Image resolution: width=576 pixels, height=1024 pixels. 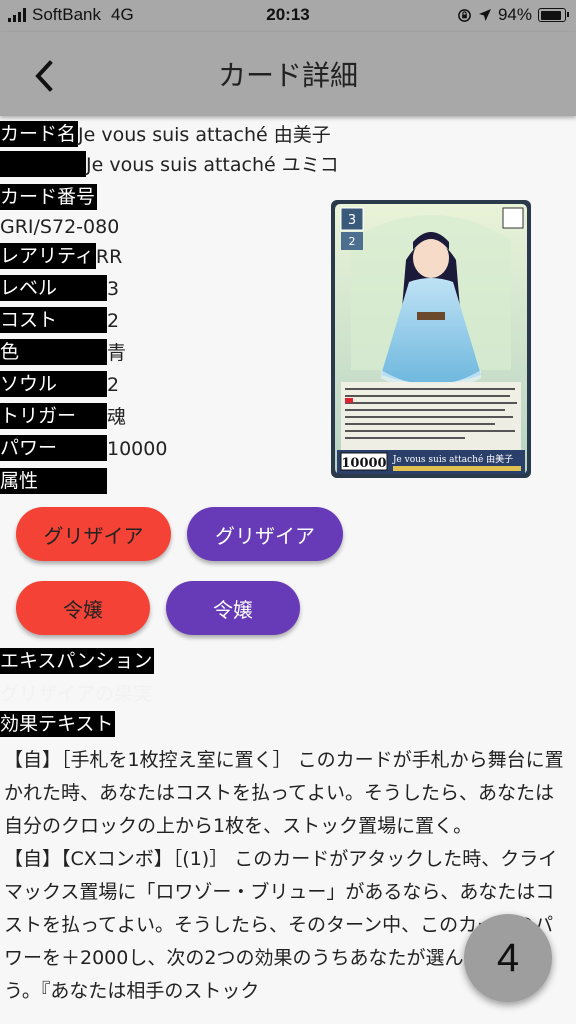 I want to click on card-number-value: GRI/S72-080, so click(x=60, y=227).